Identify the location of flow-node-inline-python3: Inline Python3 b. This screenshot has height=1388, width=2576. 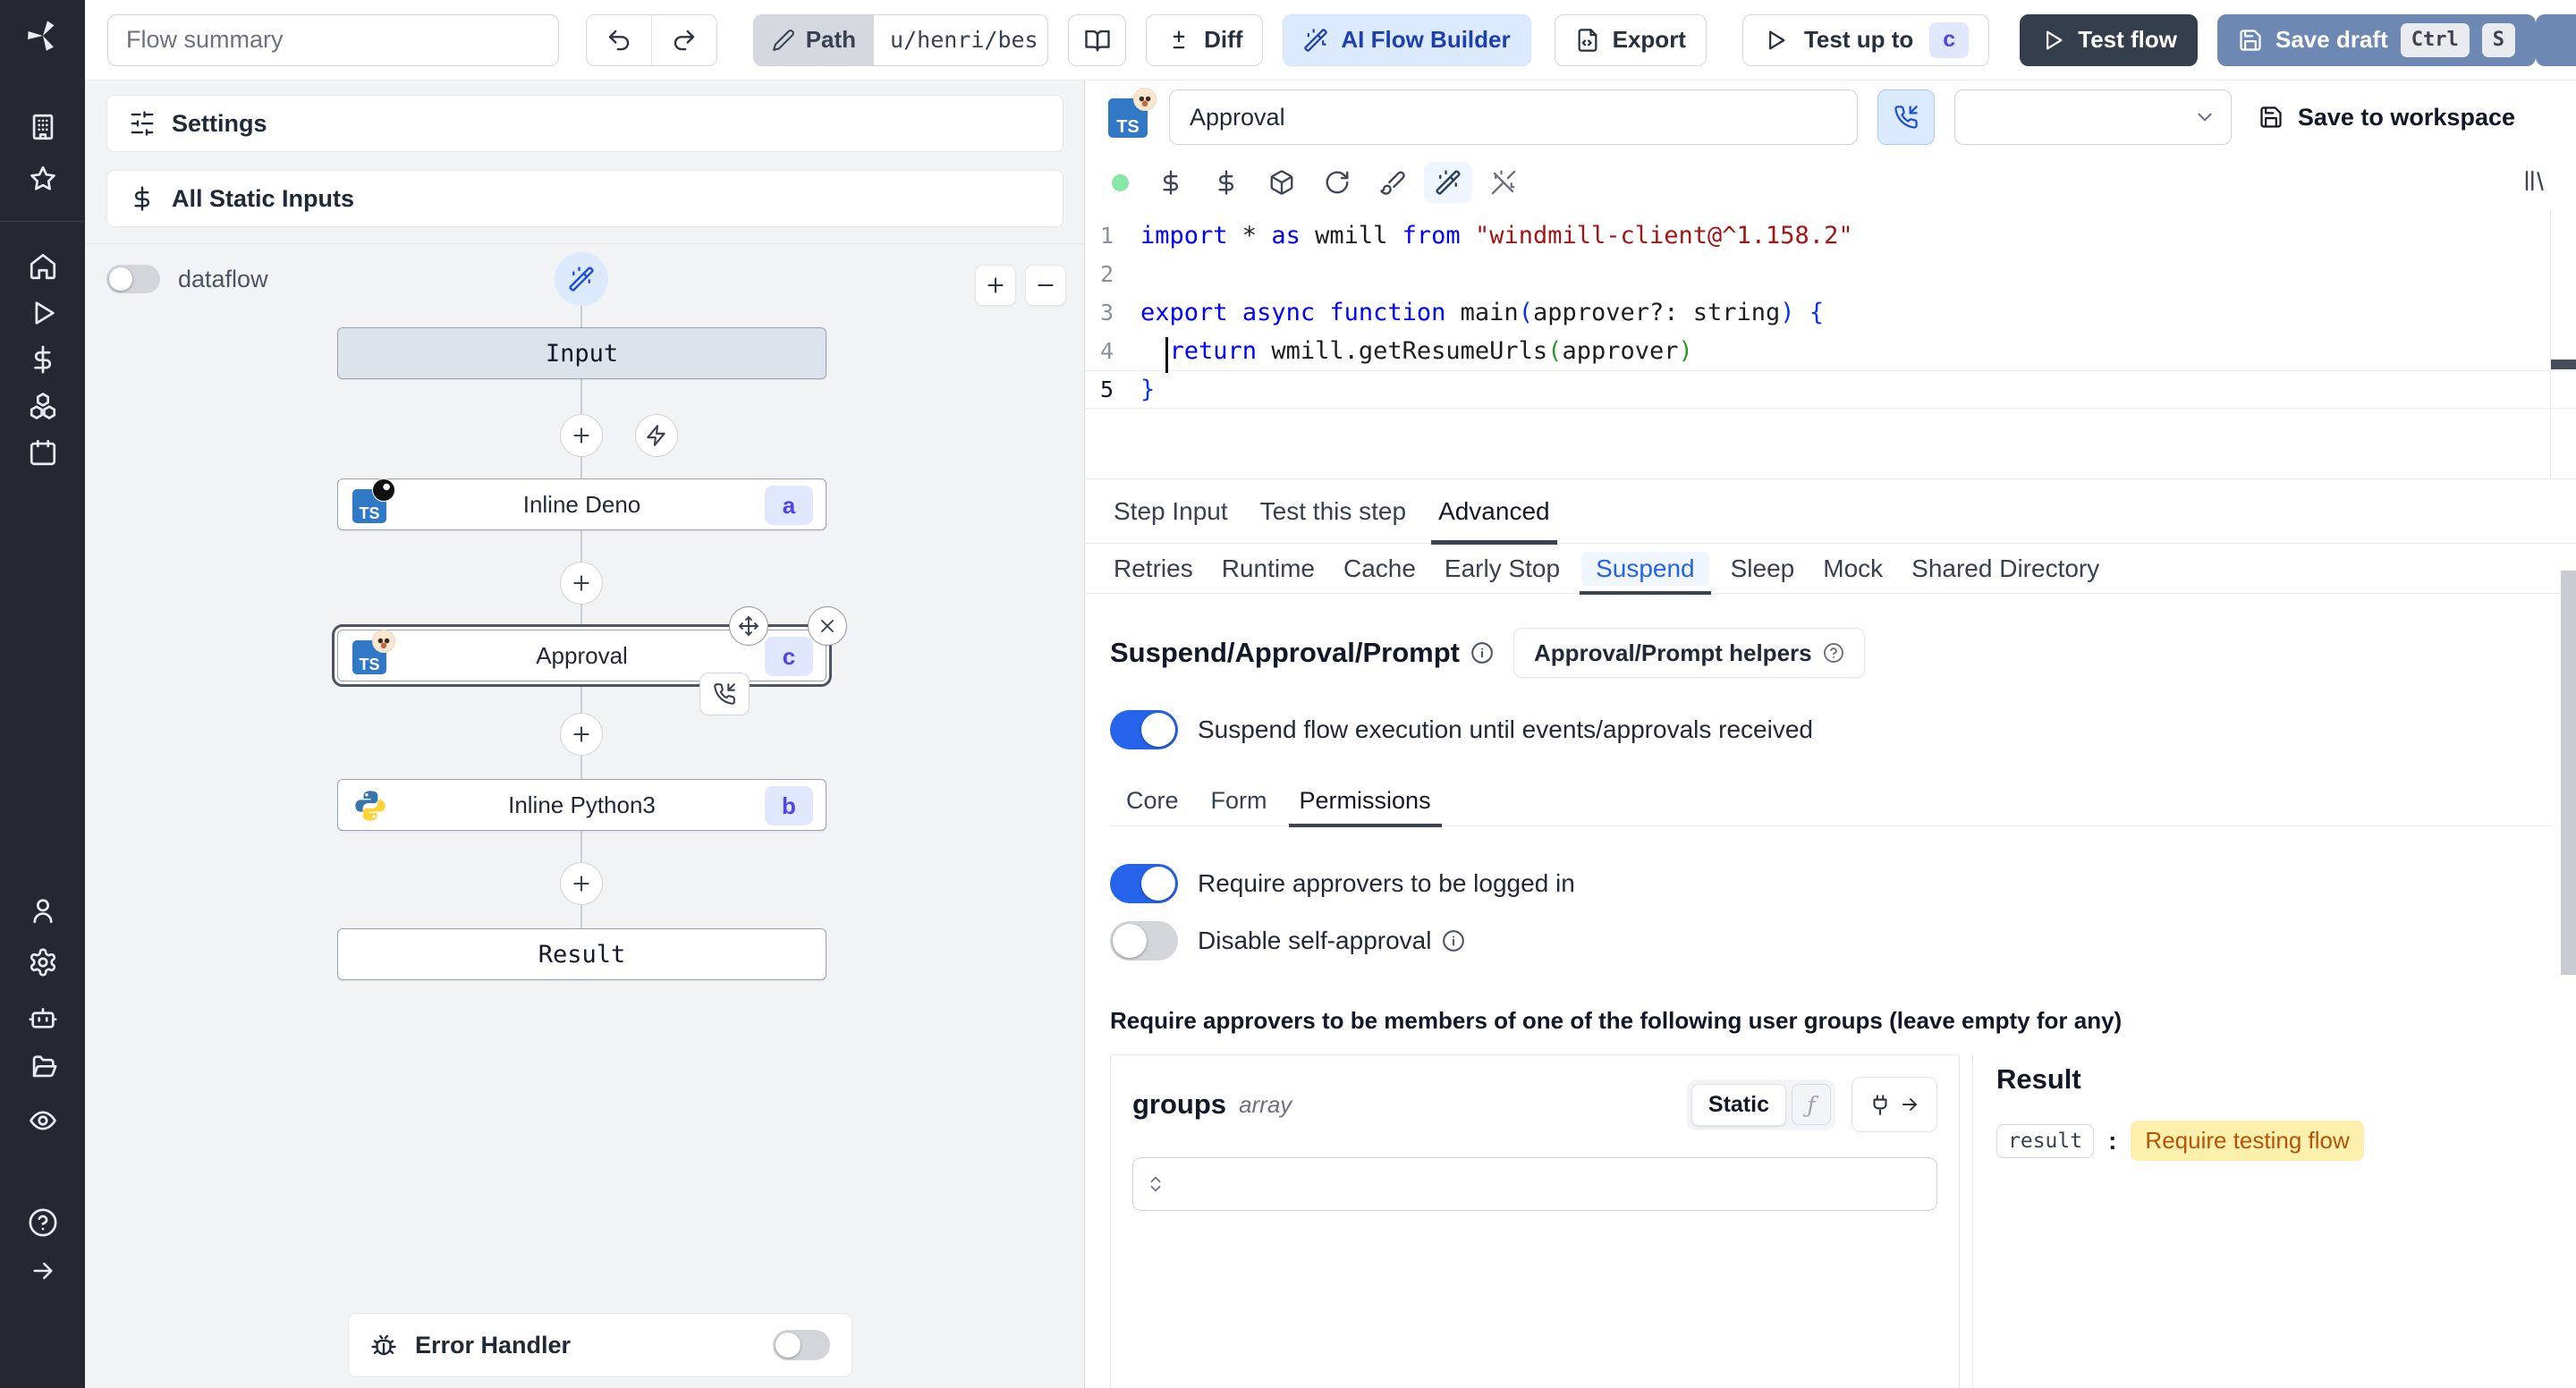
(581, 805).